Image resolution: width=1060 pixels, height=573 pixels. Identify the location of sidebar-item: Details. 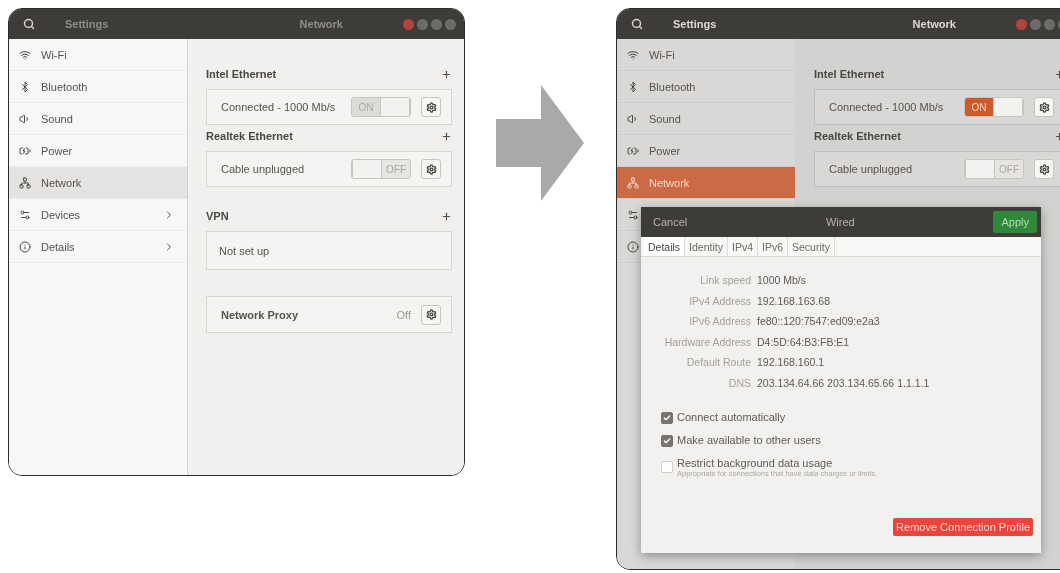
(98, 247).